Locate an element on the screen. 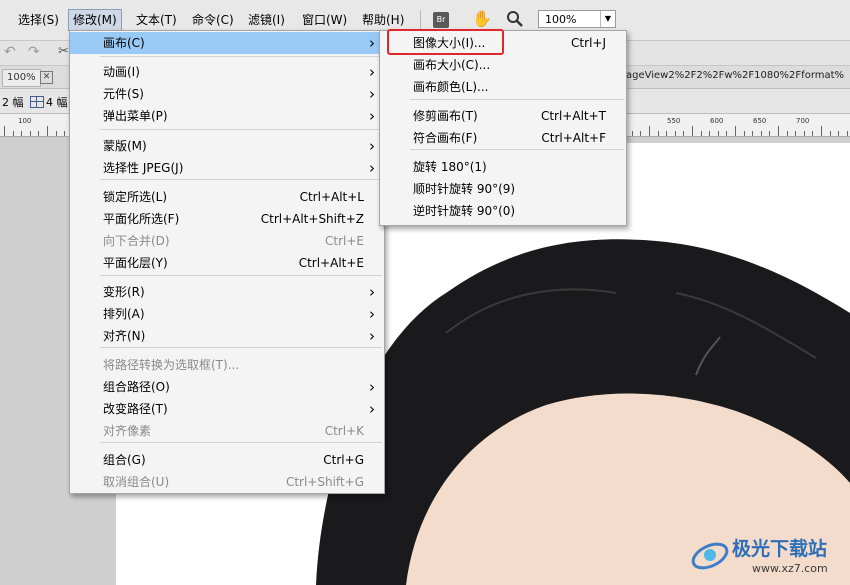 The width and height of the screenshot is (850, 585). menu-item-shortcut: Ctrl+Alt+T is located at coordinates (573, 116).